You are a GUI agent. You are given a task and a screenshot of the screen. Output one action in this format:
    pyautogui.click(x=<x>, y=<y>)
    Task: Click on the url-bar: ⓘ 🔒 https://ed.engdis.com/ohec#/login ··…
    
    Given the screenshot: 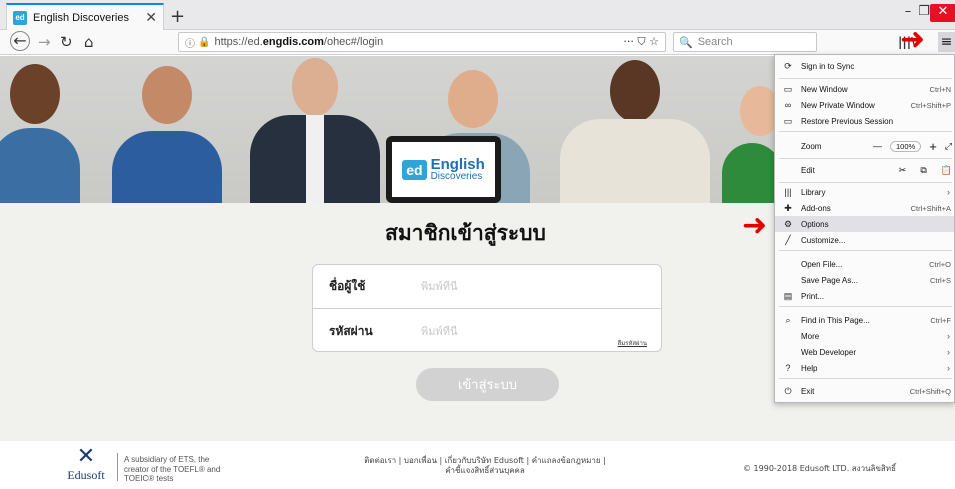 What is the action you would take?
    pyautogui.click(x=422, y=42)
    